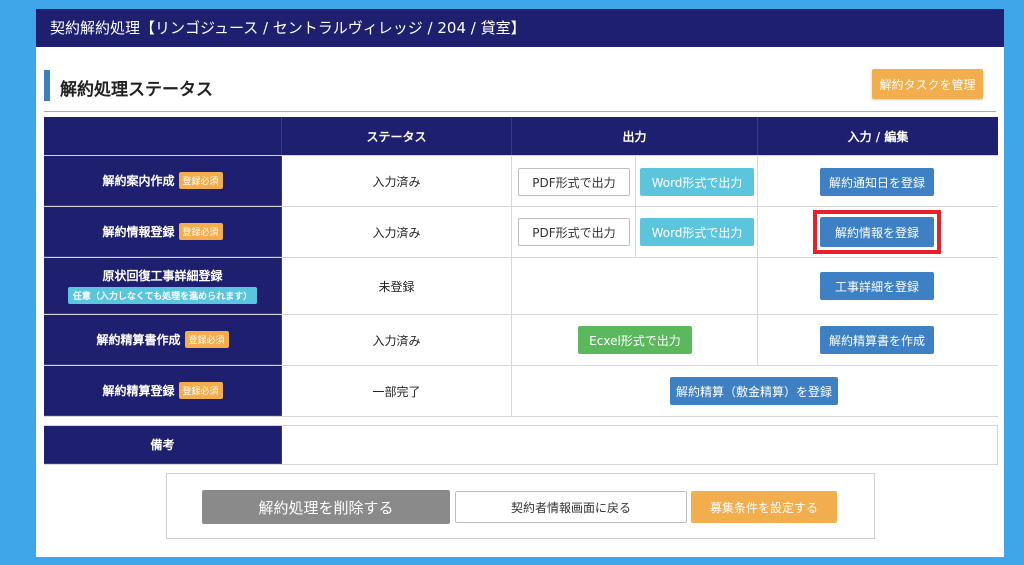 The image size is (1024, 565). Describe the element at coordinates (520, 91) in the screenshot. I see `section-header: 解約処理ステータス` at that location.